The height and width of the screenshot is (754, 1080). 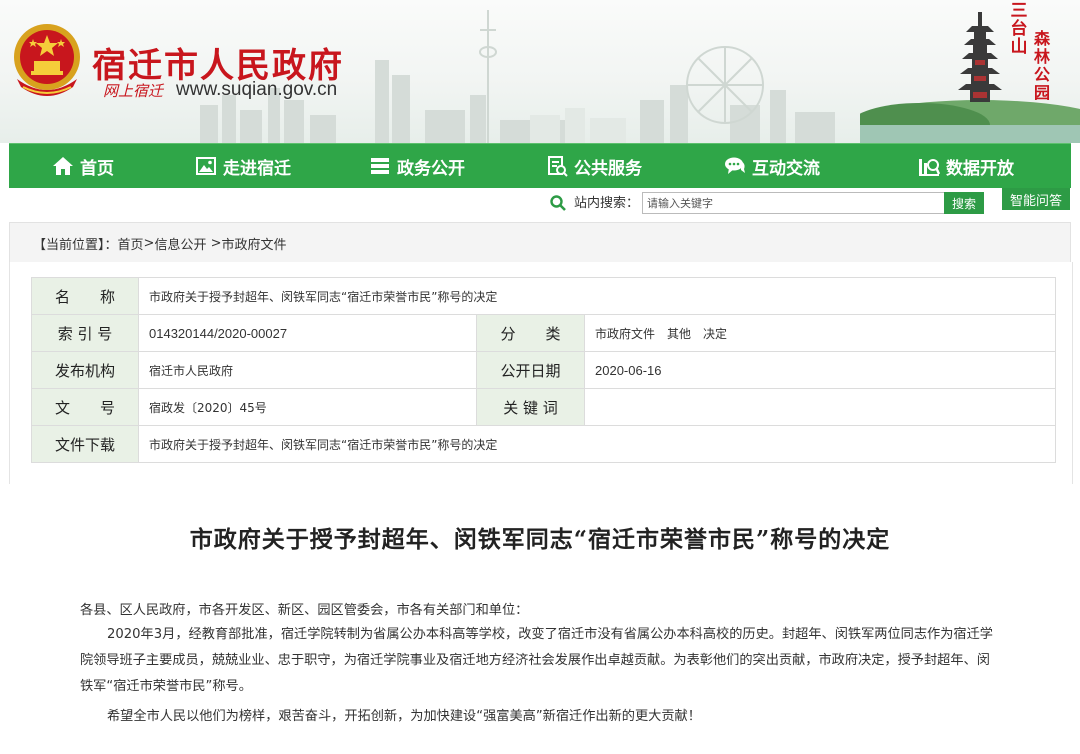 What do you see at coordinates (307, 370) in the screenshot?
I see `publisher-value: 宿迁市人民政府` at bounding box center [307, 370].